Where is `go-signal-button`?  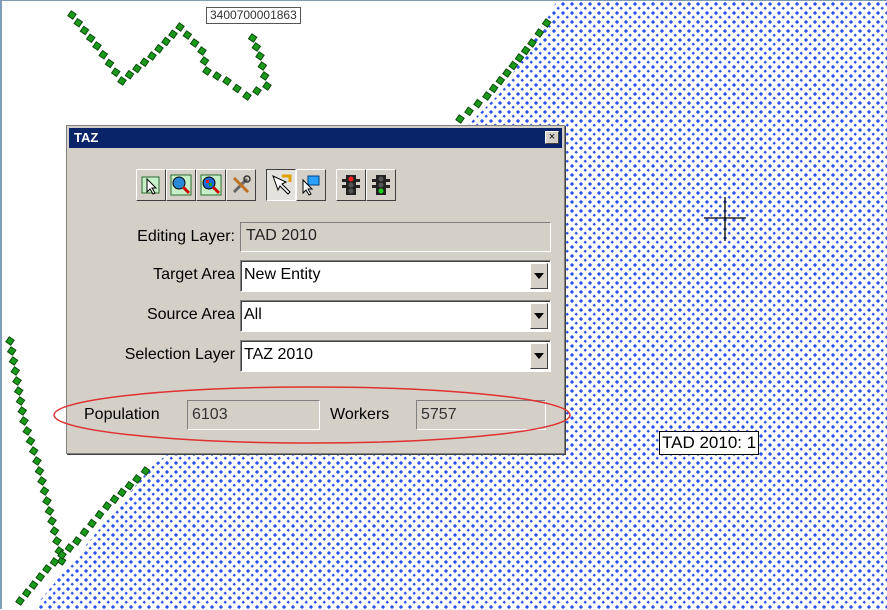 go-signal-button is located at coordinates (381, 185).